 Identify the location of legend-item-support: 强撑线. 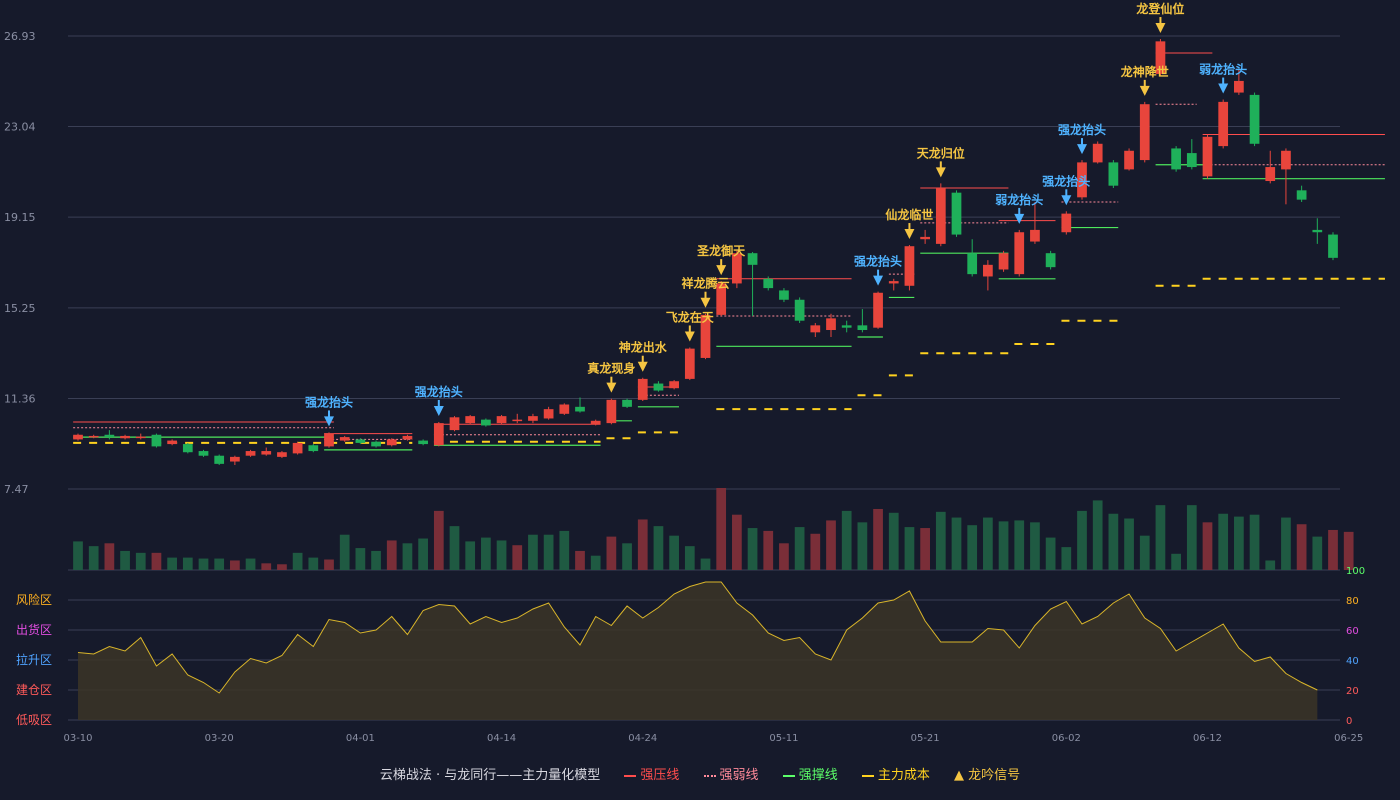
(812, 775).